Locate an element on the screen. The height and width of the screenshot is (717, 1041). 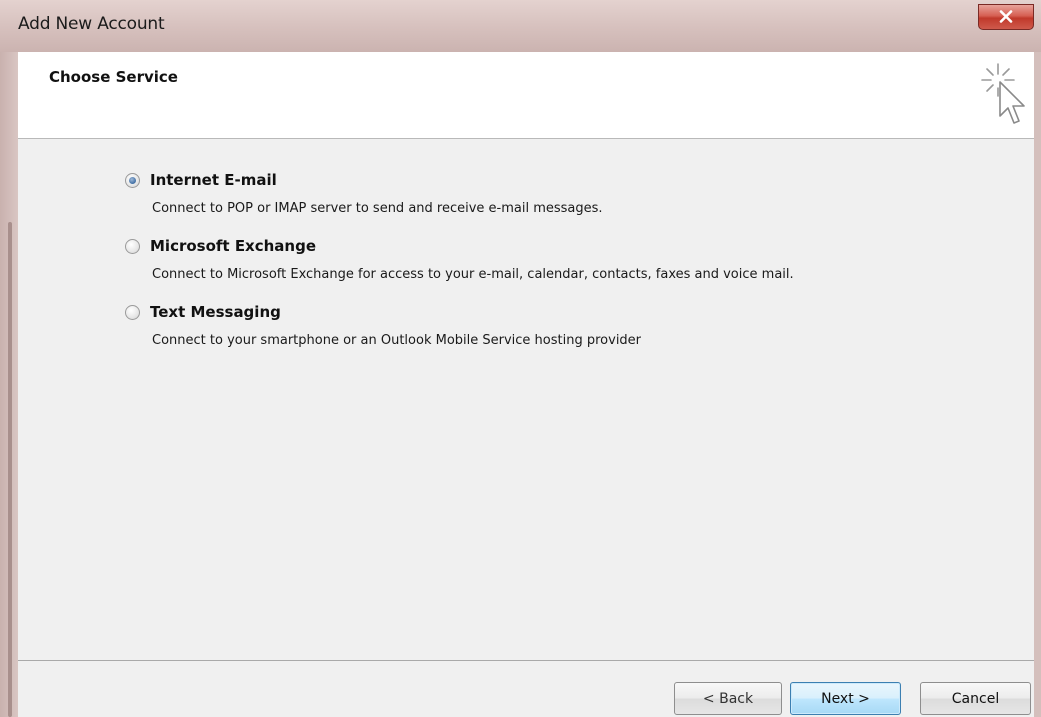
next-button: Next > is located at coordinates (845, 698).